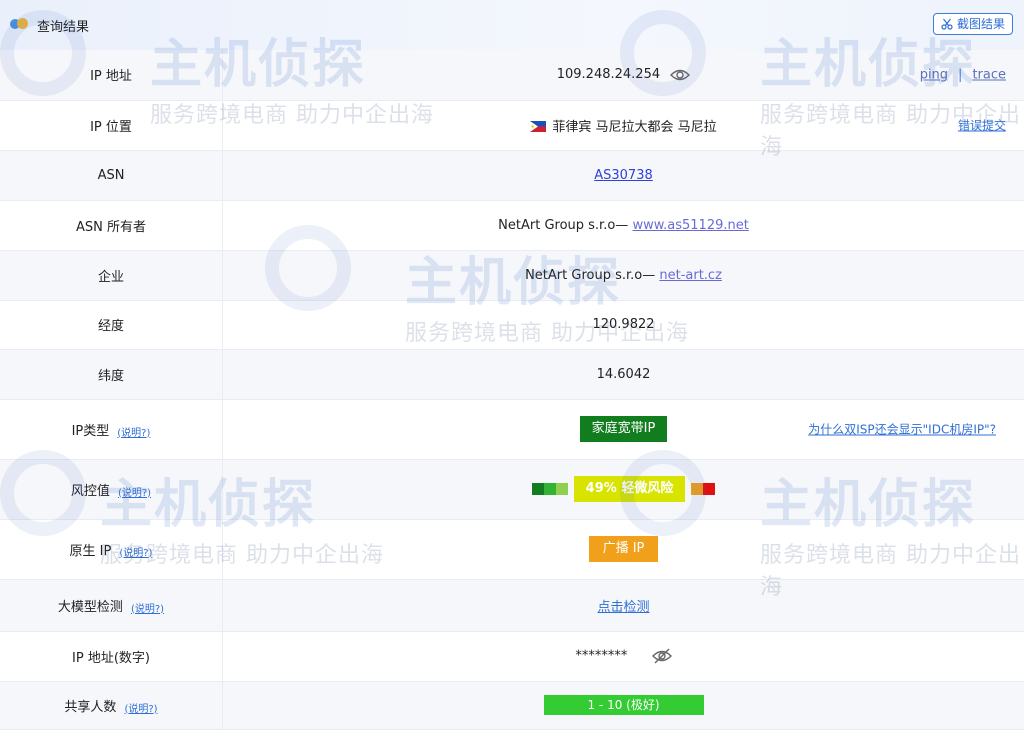 This screenshot has height=730, width=1024. Describe the element at coordinates (140, 709) in the screenshot. I see `shared-help-link: (说明?)` at that location.